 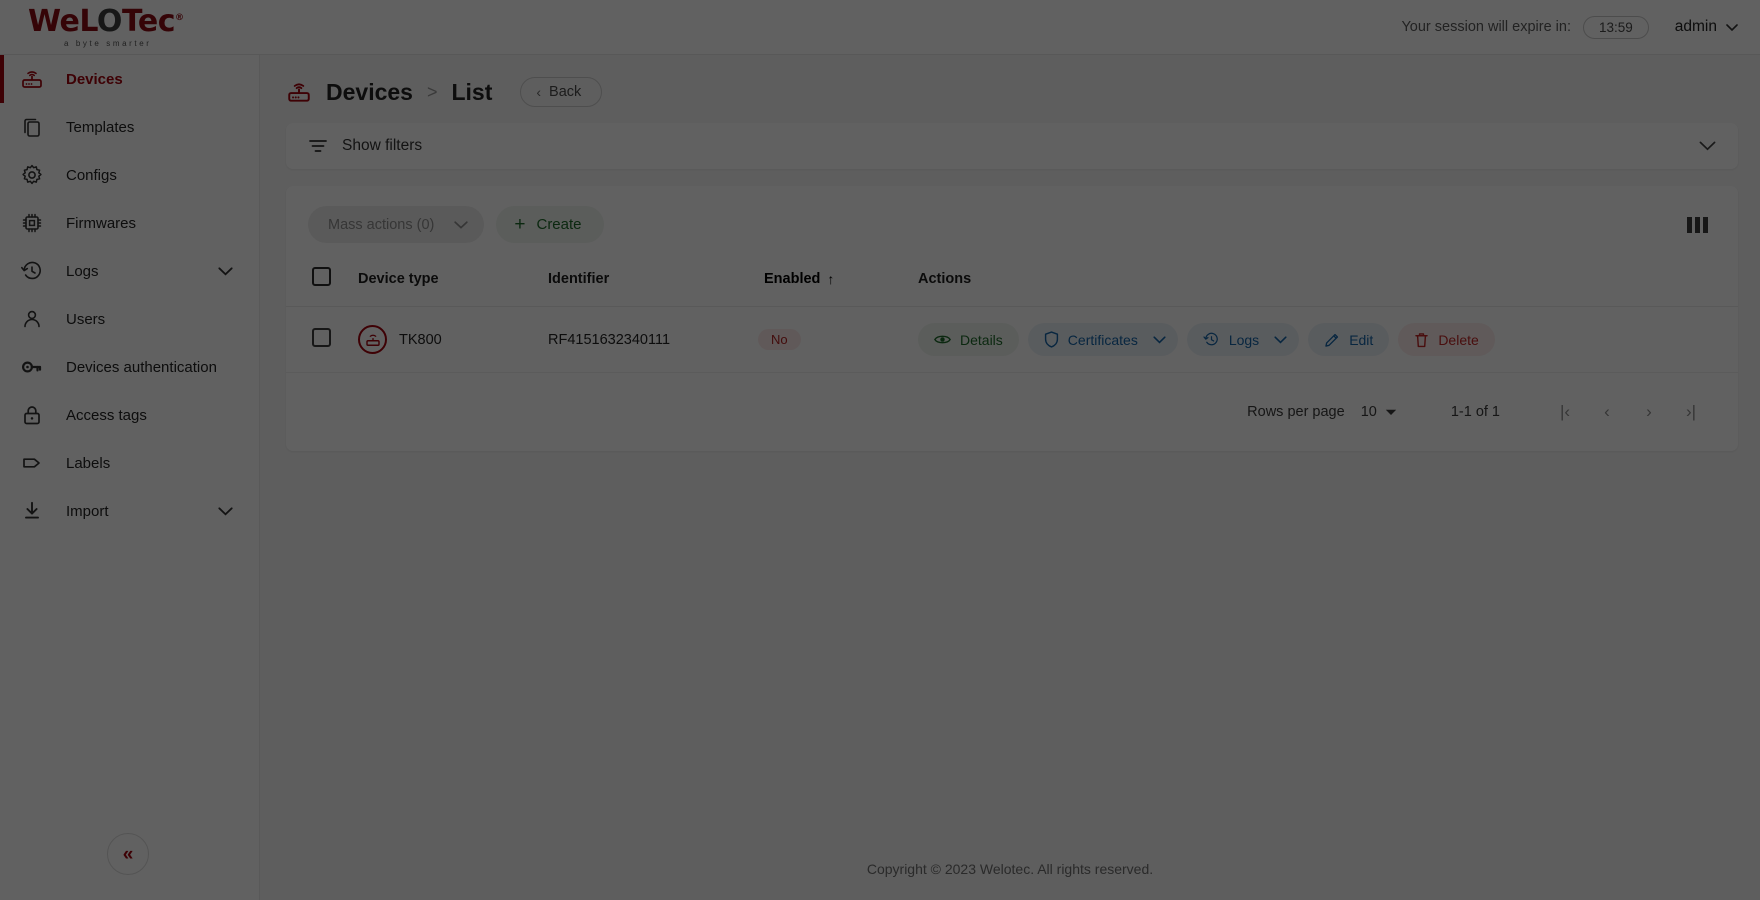 What do you see at coordinates (945, 278) in the screenshot?
I see `column-header-actions: Actions` at bounding box center [945, 278].